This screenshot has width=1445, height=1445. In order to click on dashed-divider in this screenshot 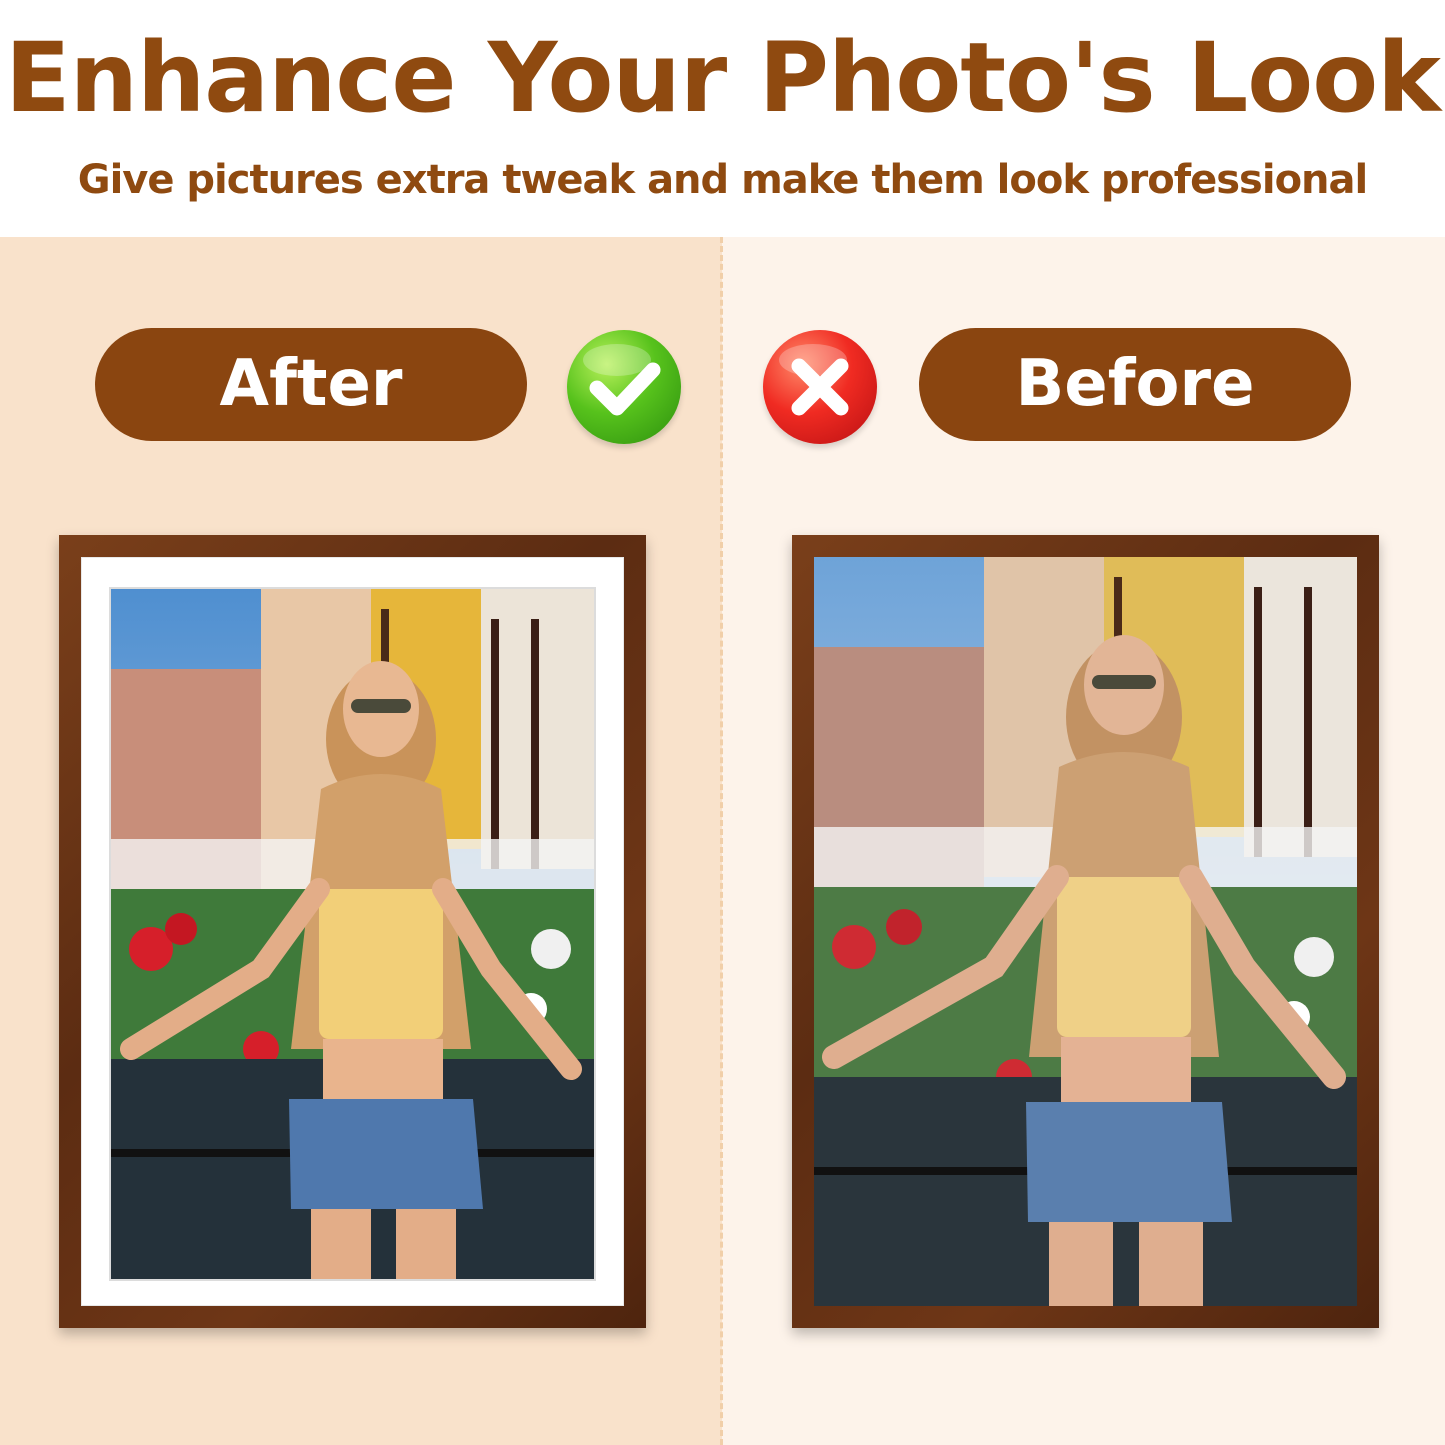, I will do `click(721, 841)`.